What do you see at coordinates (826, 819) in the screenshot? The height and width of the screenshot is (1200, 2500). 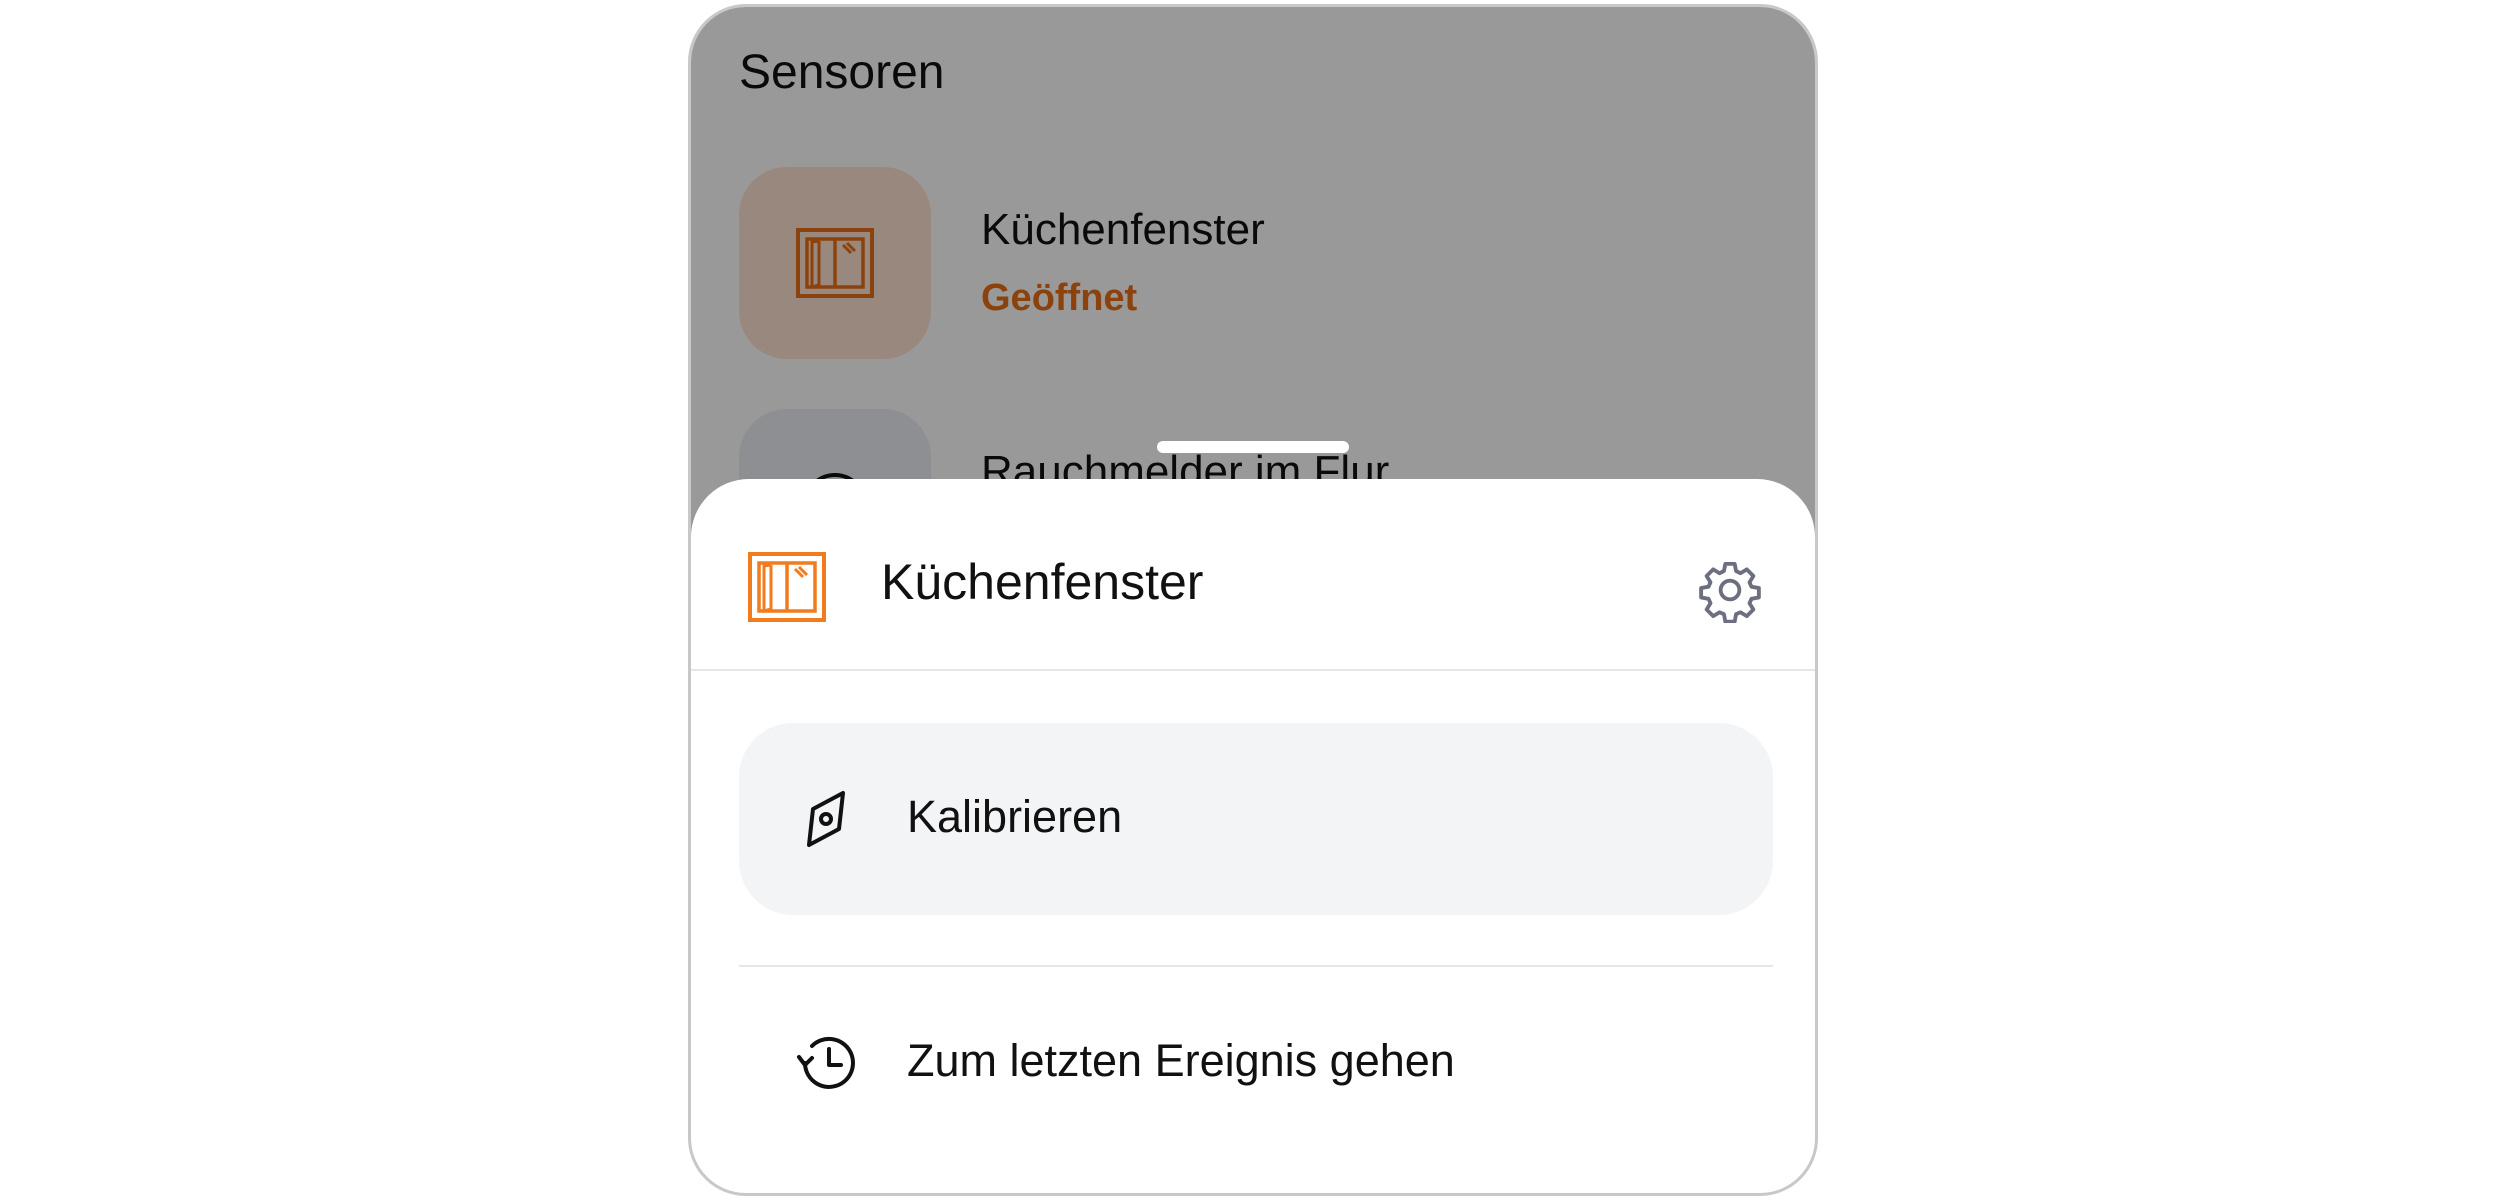 I see `compass-icon` at bounding box center [826, 819].